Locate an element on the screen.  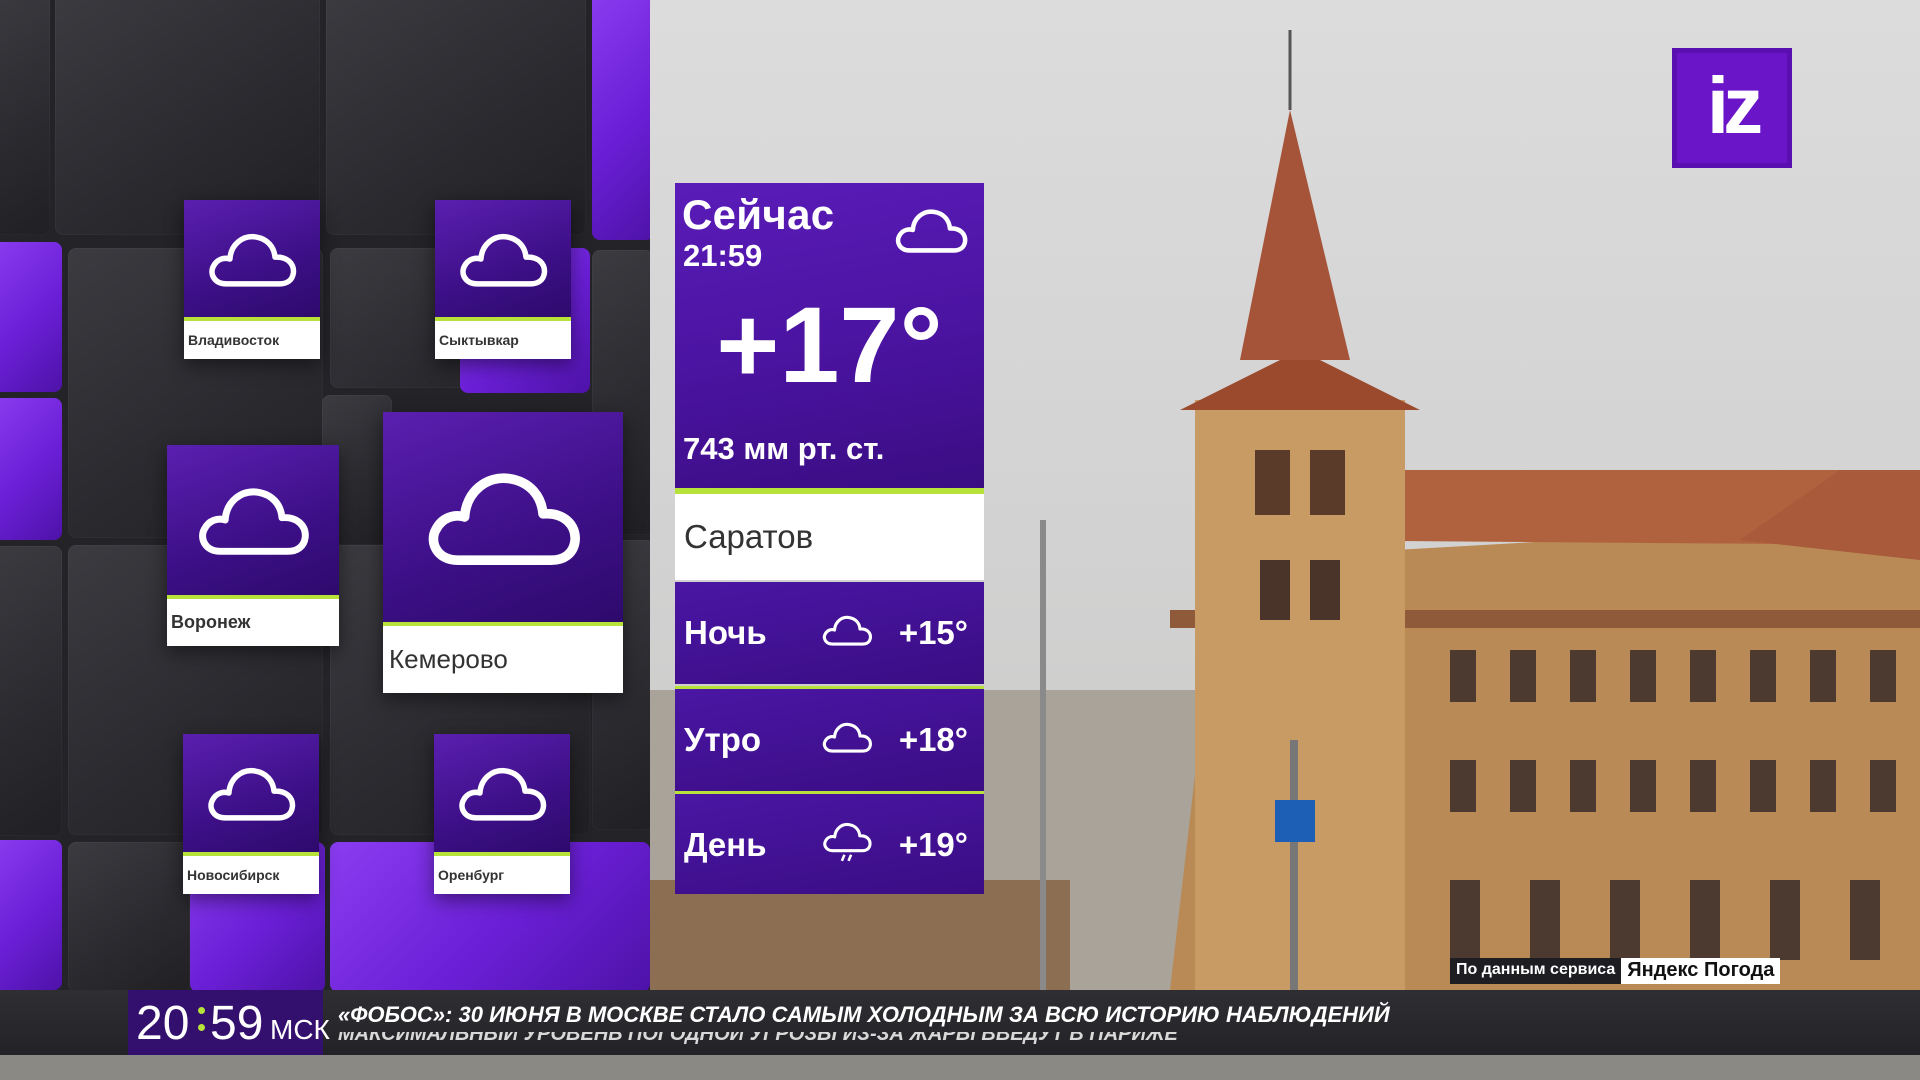
forecast-row-day: День +19° is located at coordinates (829, 844).